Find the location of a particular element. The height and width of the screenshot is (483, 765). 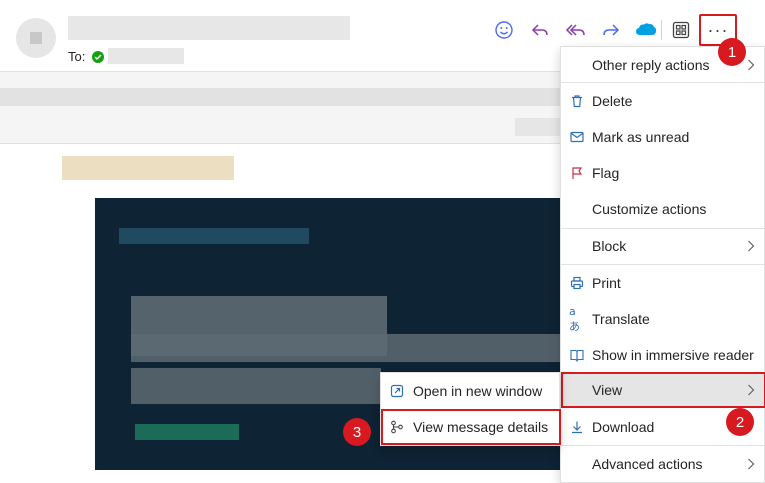

menu-item-translate: aあ Translate is located at coordinates (663, 319).